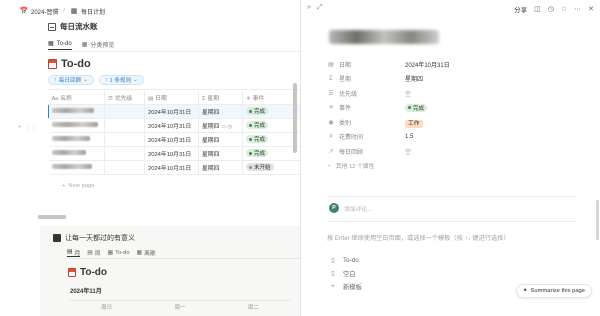 Image resolution: width=600 pixels, height=316 pixels. What do you see at coordinates (78, 186) in the screenshot?
I see `new-page-row: + New page` at bounding box center [78, 186].